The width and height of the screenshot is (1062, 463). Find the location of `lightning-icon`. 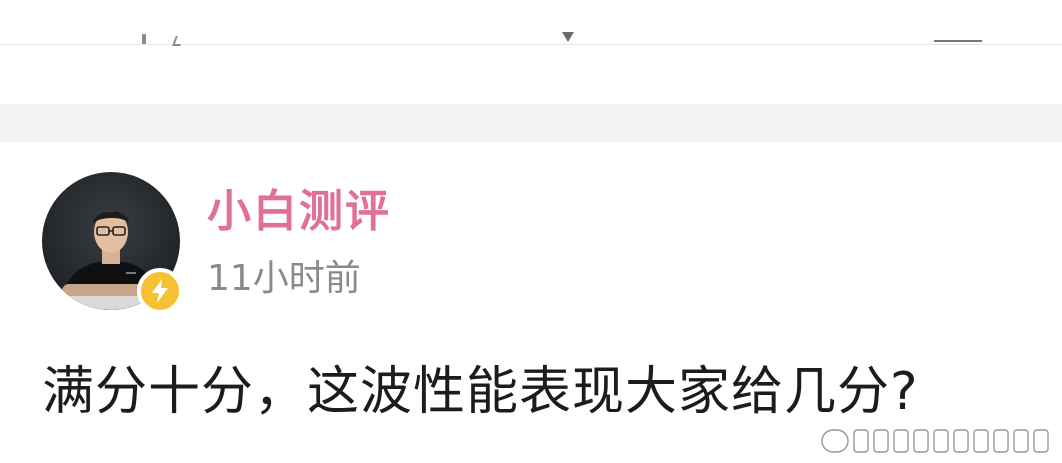

lightning-icon is located at coordinates (160, 291).